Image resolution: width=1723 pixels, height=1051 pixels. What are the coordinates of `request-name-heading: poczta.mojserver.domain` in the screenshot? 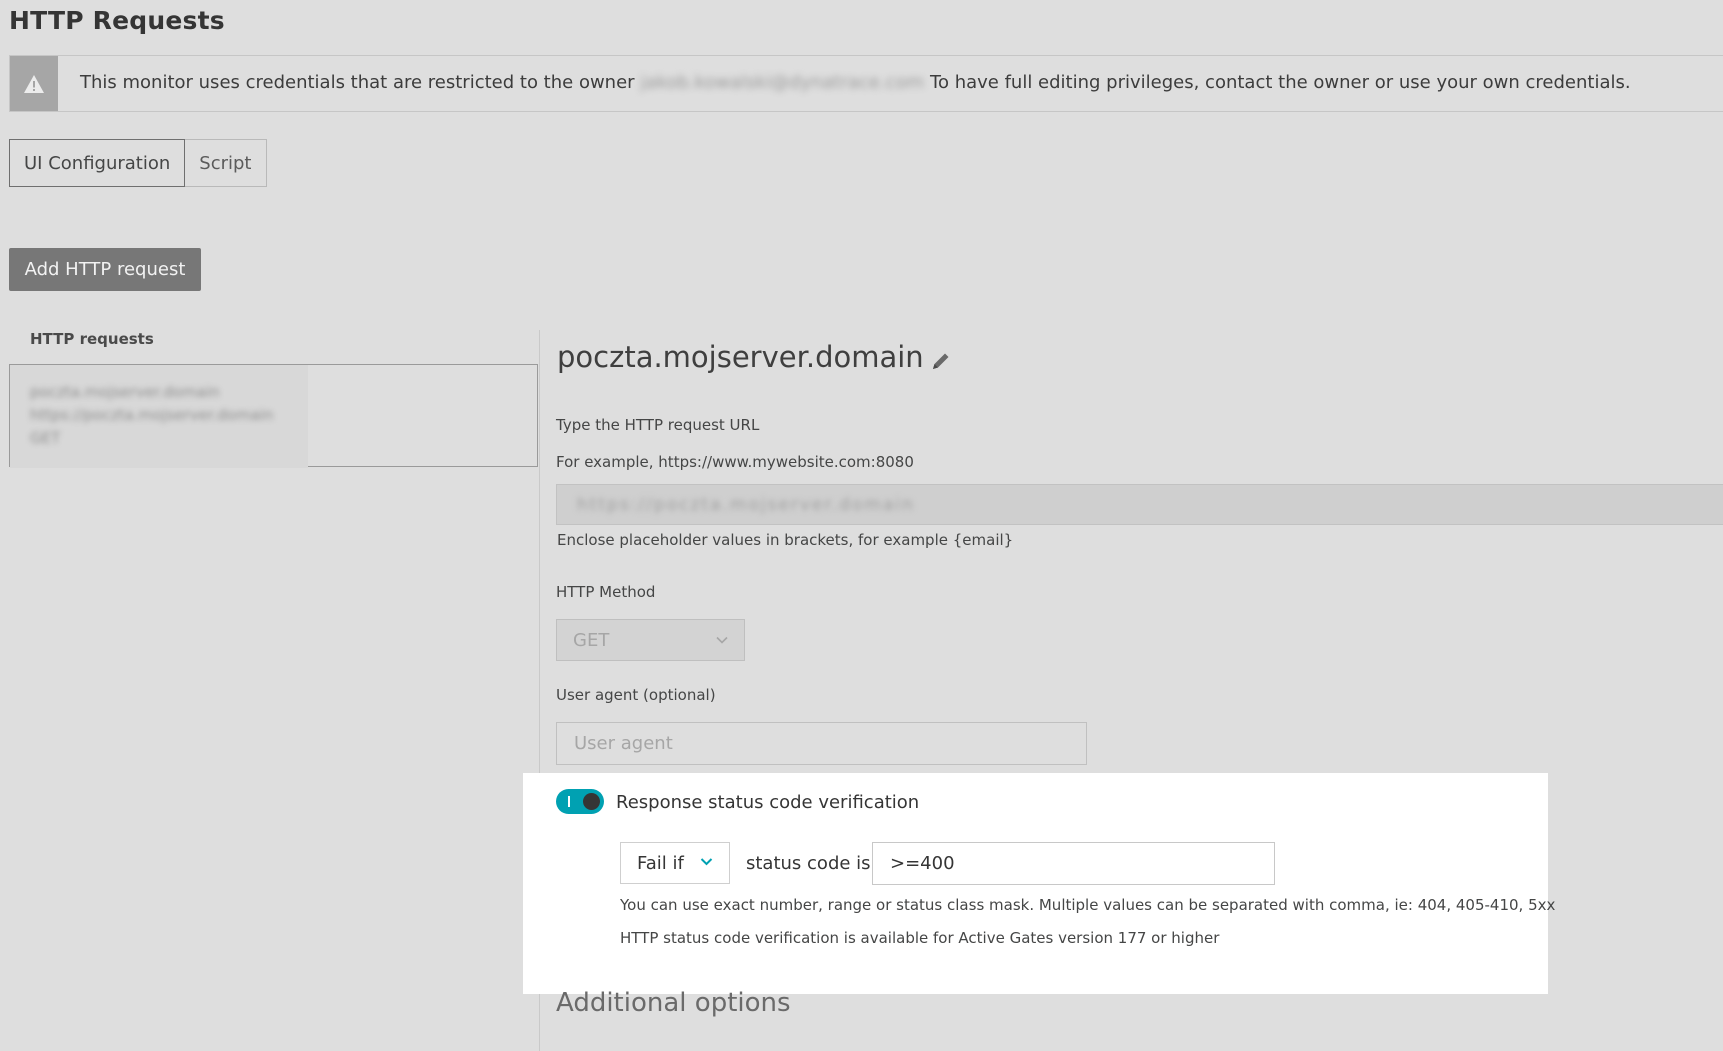 It's located at (754, 357).